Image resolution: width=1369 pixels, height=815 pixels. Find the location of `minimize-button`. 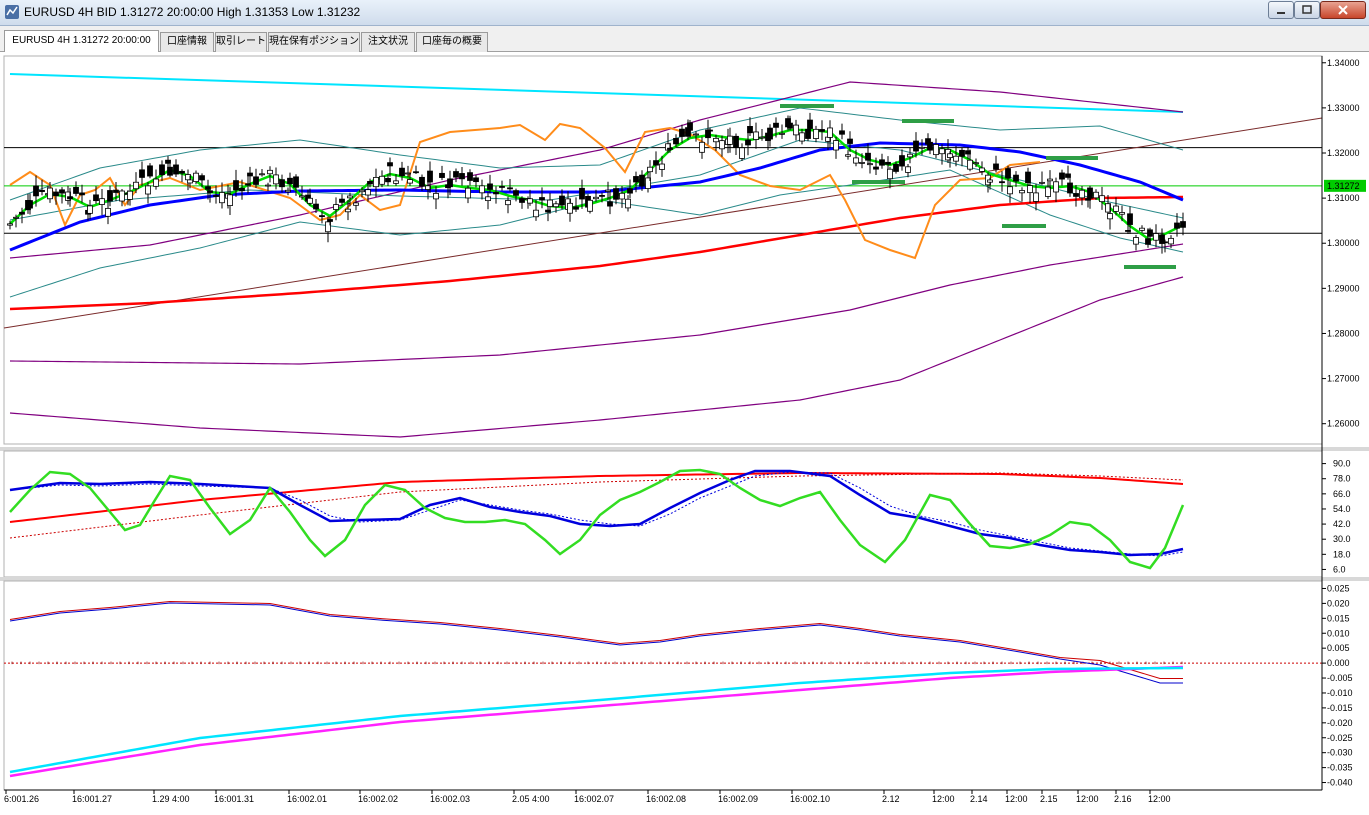

minimize-button is located at coordinates (1281, 10).